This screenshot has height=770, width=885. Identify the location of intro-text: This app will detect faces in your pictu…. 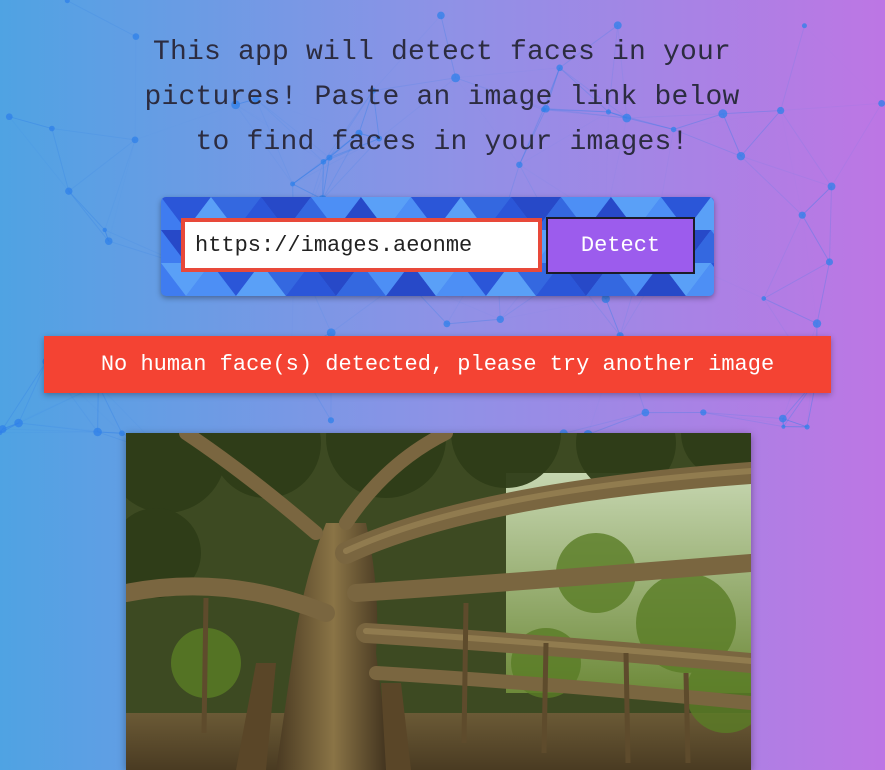
(442, 97).